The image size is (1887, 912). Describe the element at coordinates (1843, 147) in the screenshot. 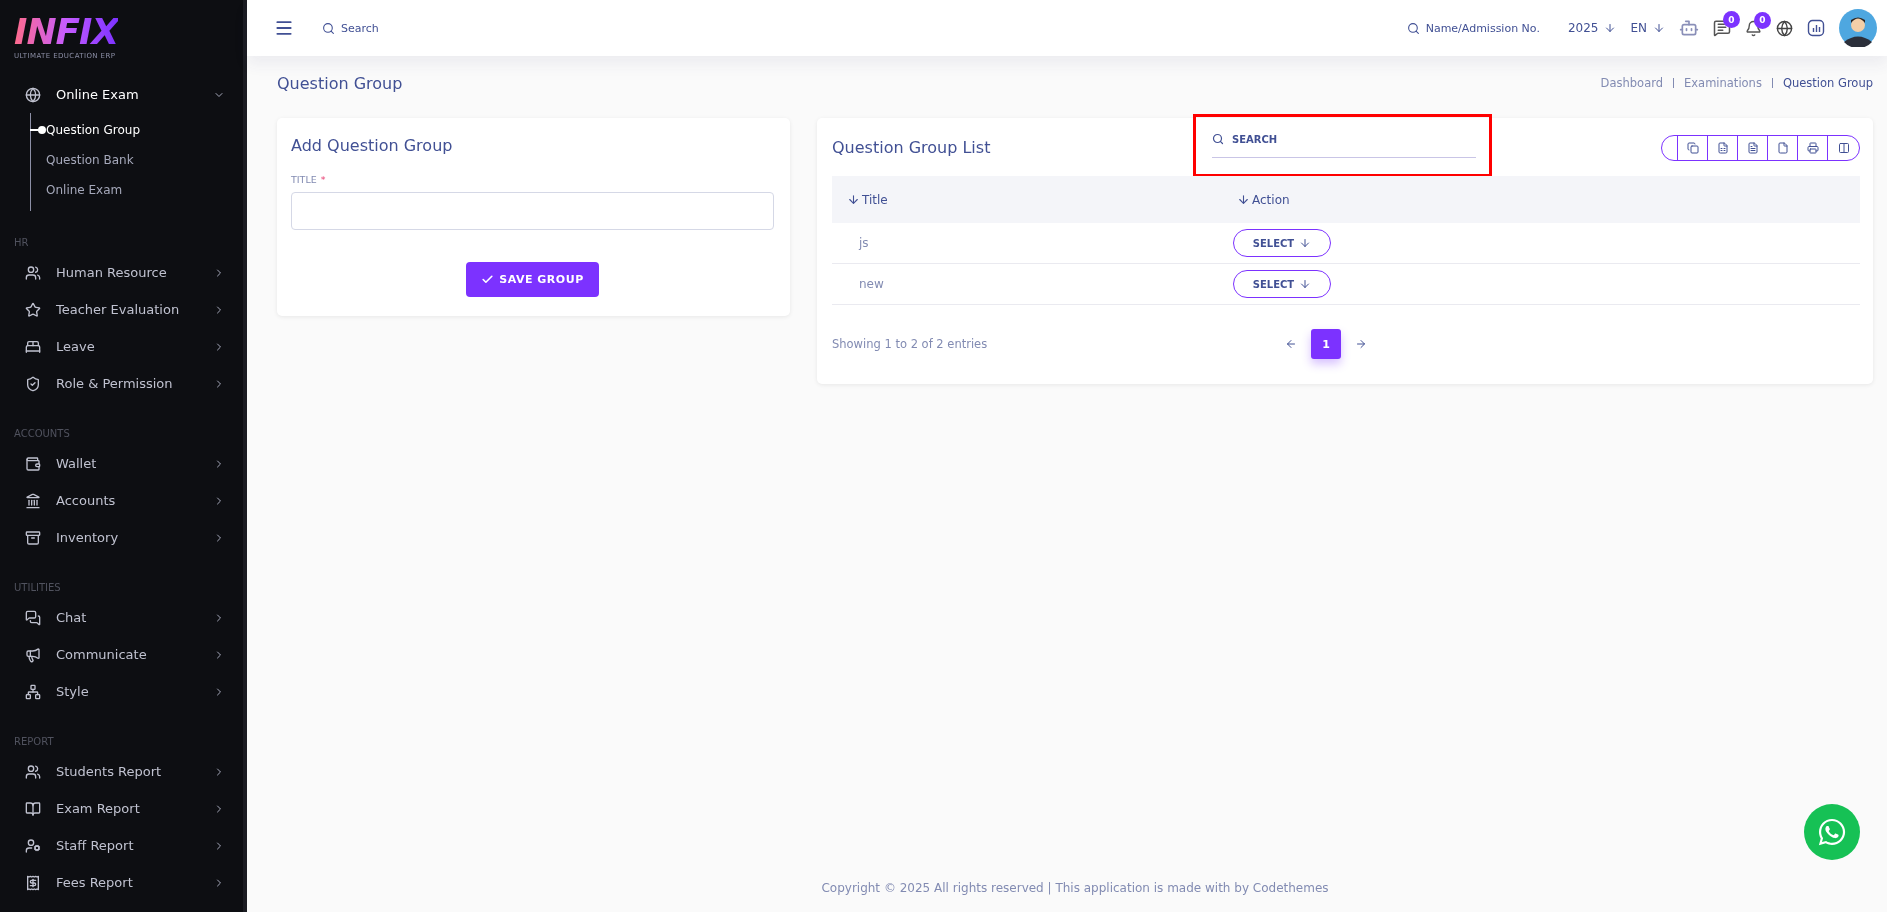

I see `columns-icon` at that location.